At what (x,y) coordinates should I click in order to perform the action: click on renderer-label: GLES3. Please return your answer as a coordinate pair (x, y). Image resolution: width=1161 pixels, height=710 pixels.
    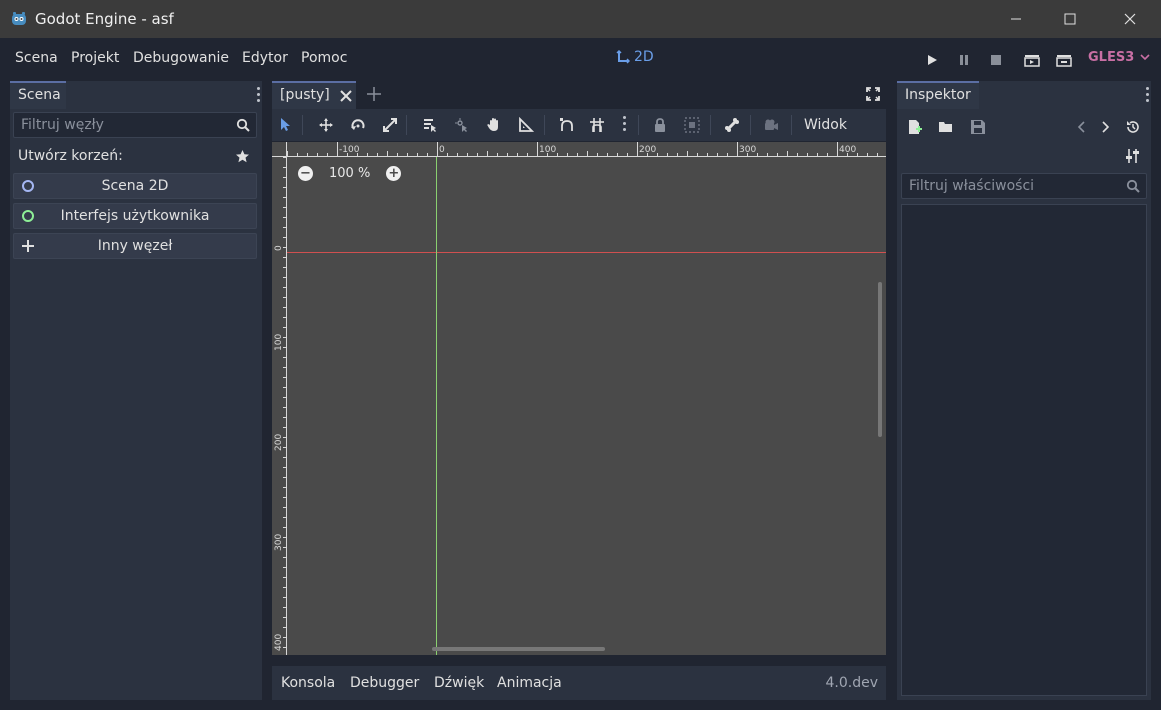
    Looking at the image, I should click on (1111, 57).